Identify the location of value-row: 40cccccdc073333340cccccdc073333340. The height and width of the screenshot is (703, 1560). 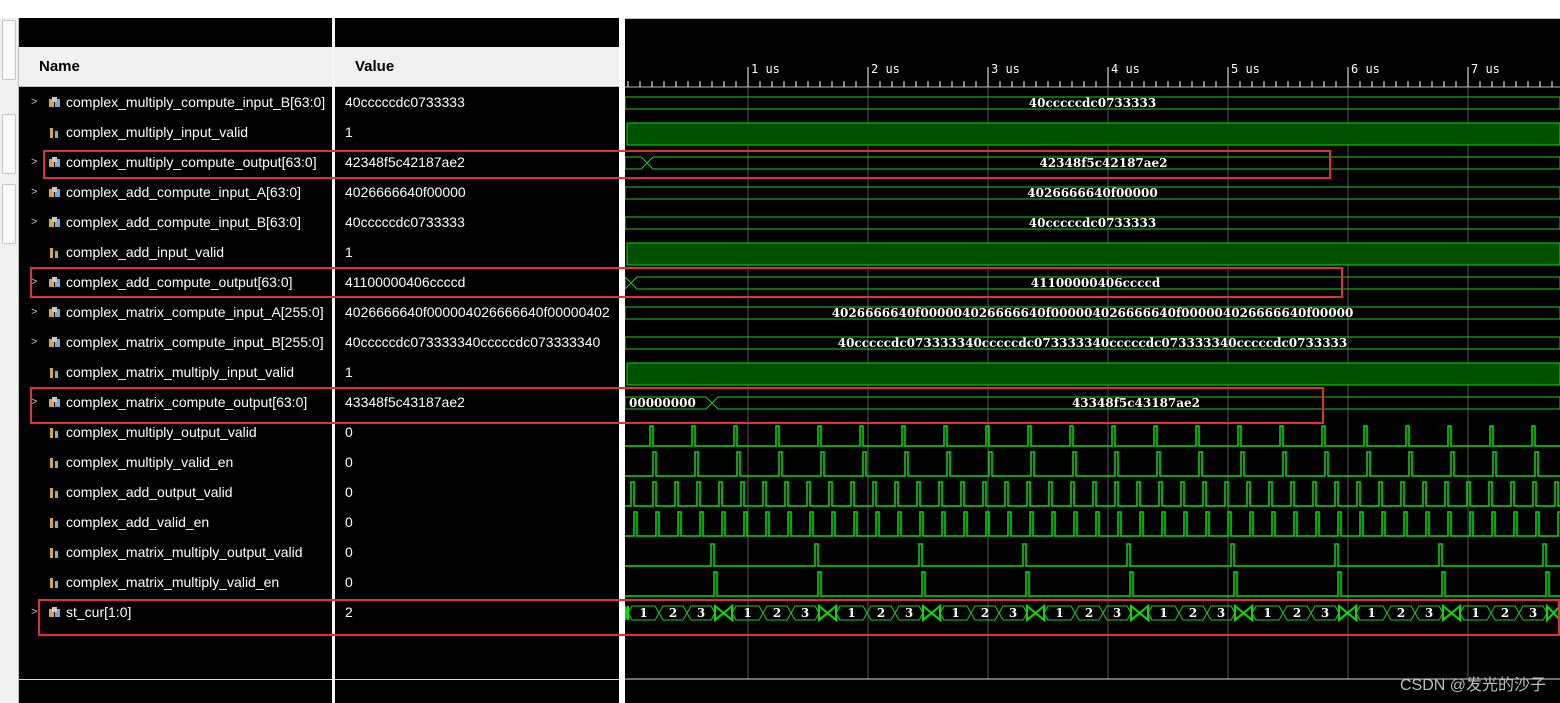
(477, 343).